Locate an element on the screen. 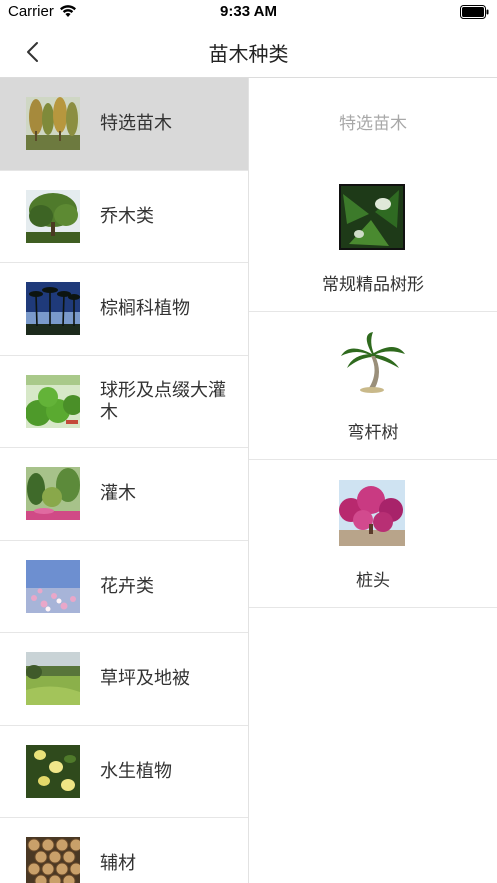 The height and width of the screenshot is (883, 497). category-label: 灌木 is located at coordinates (118, 493).